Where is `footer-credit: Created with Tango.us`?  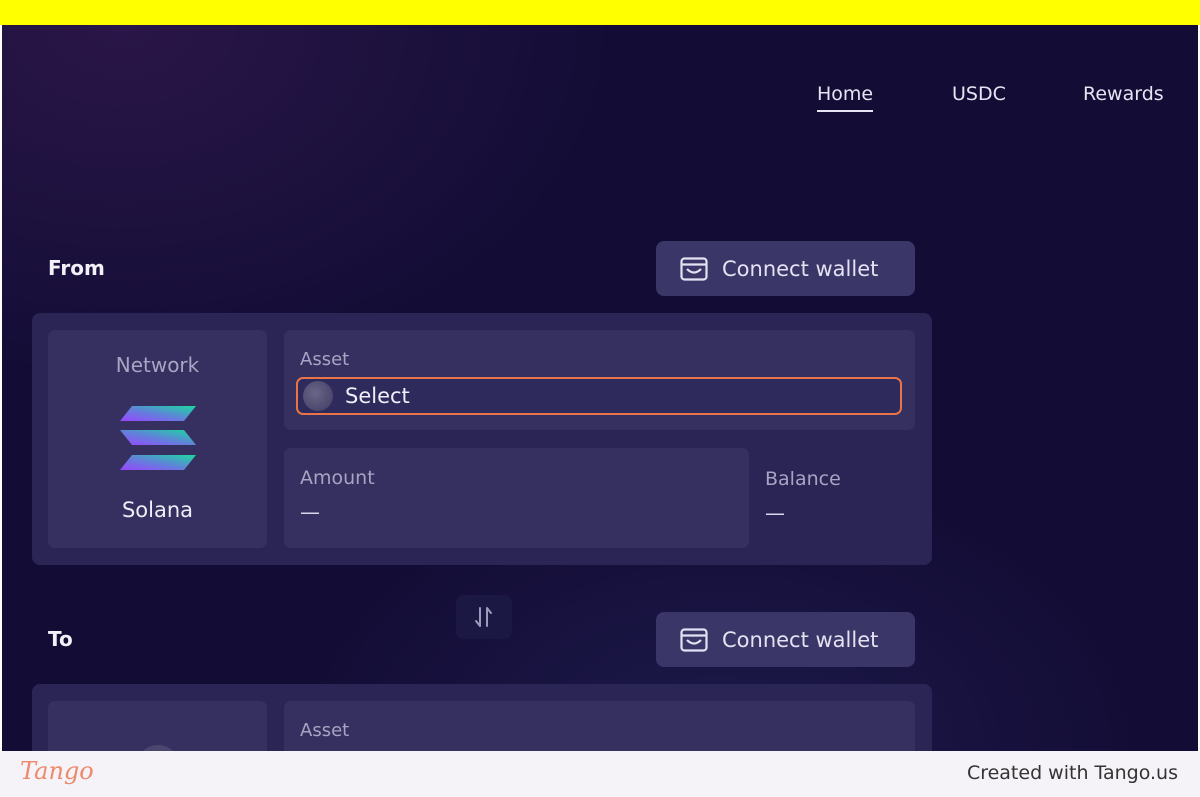
footer-credit: Created with Tango.us is located at coordinates (1072, 773).